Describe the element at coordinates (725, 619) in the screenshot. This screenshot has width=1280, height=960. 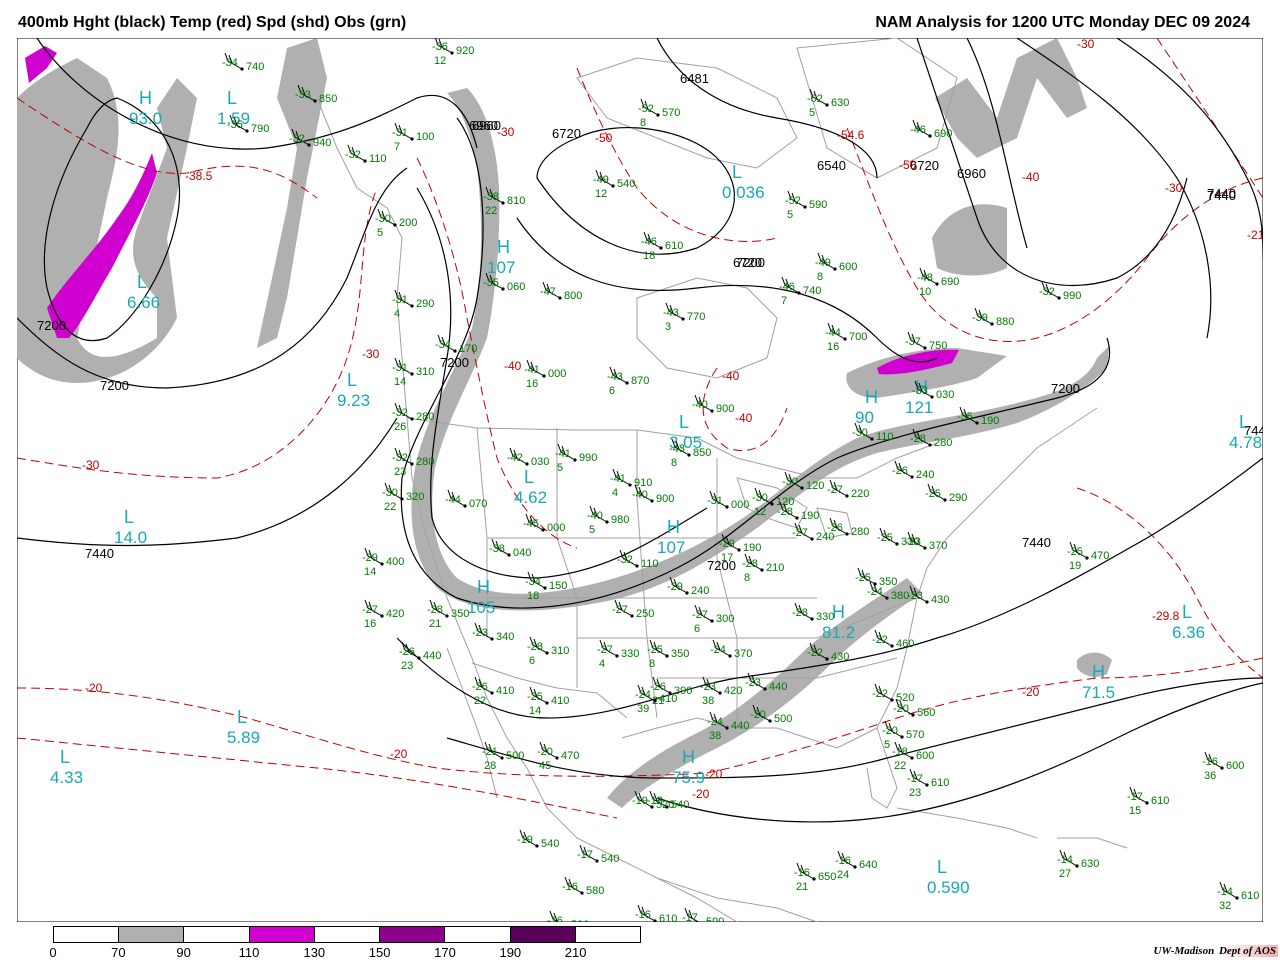
I see `obs-height: 300` at that location.